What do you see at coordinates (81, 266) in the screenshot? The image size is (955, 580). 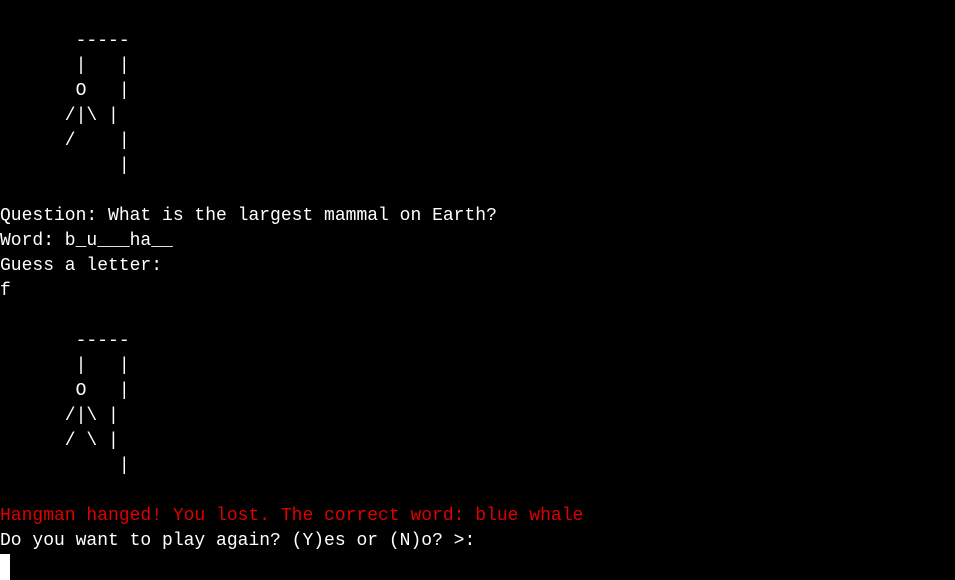 I see `guess-prompt: Guess a letter:` at bounding box center [81, 266].